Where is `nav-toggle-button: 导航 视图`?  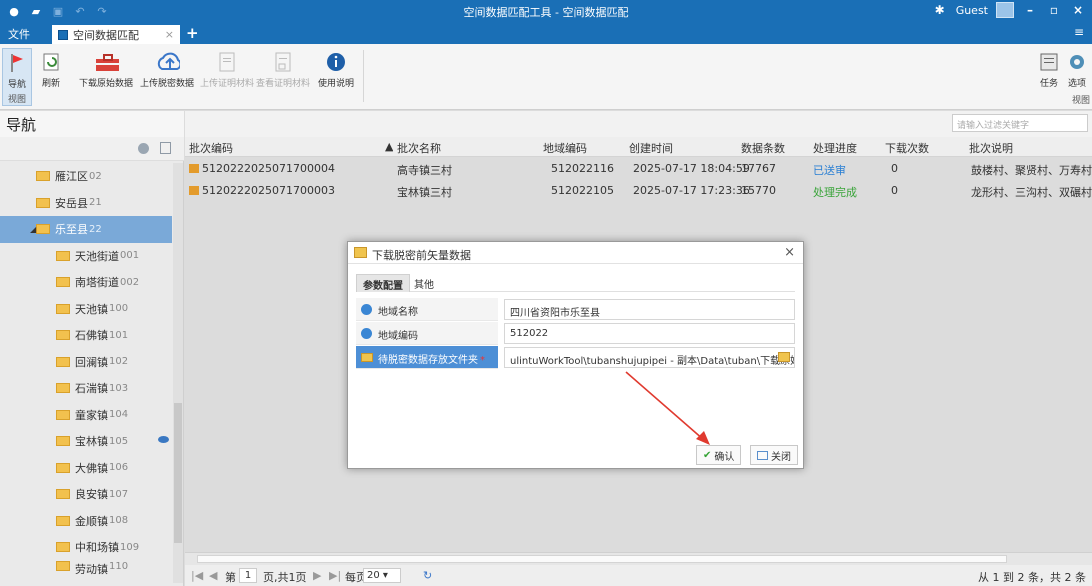
nav-toggle-button: 导航 视图 is located at coordinates (17, 77).